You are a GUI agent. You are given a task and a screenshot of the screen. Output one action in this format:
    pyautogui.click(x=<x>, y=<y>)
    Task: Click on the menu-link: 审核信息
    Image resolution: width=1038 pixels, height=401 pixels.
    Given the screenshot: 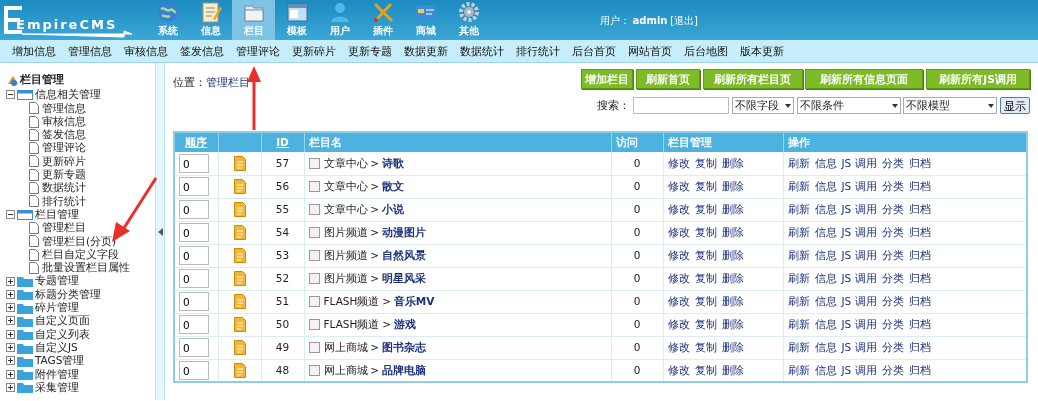 What is the action you would take?
    pyautogui.click(x=145, y=51)
    